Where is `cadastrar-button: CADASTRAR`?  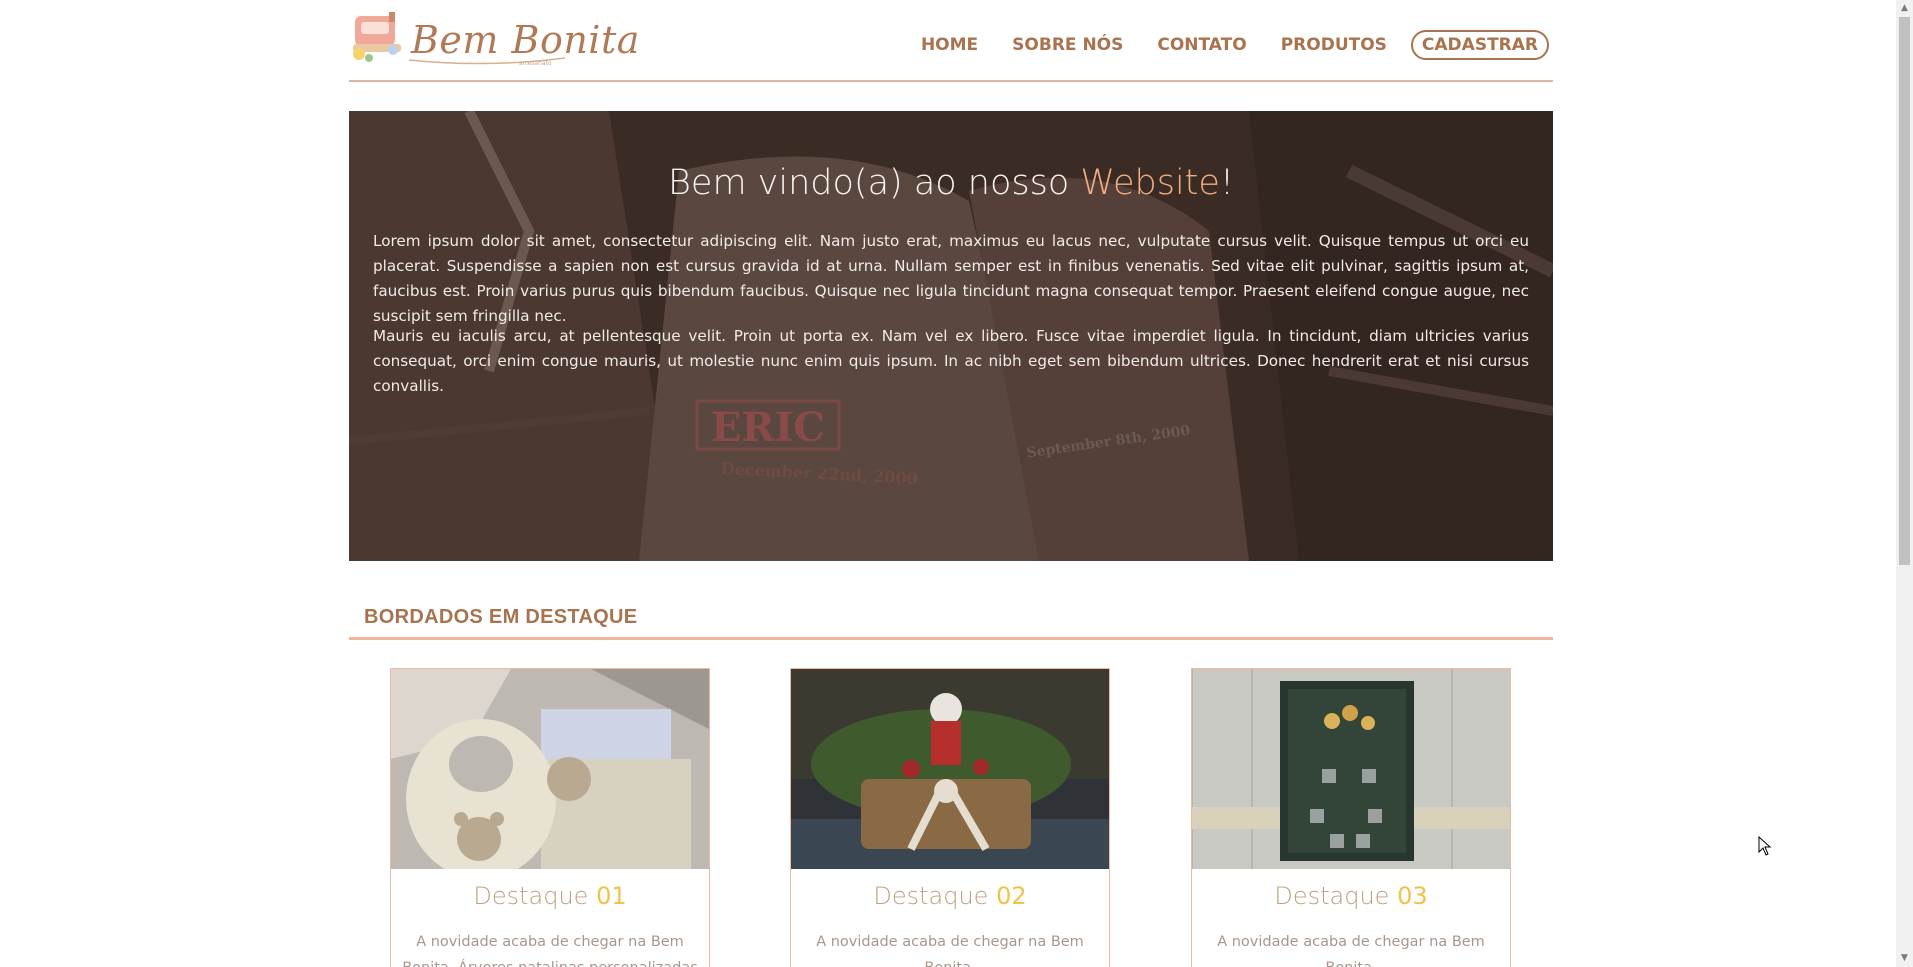 cadastrar-button: CADASTRAR is located at coordinates (1479, 45).